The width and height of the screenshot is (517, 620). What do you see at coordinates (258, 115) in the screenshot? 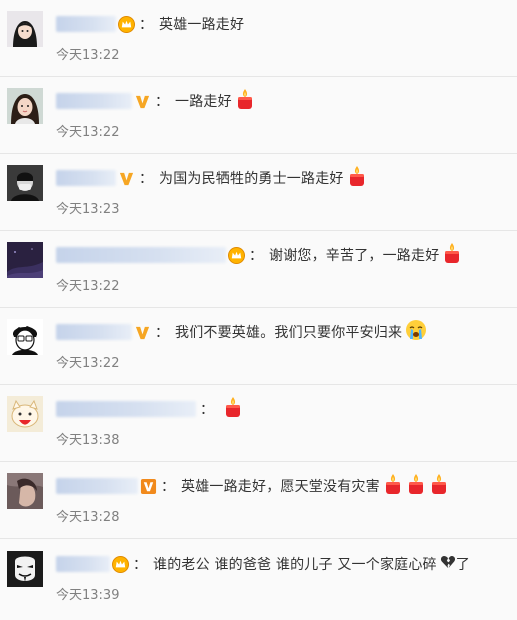
I see `comment-item: ： 一路走好 今天13:22` at bounding box center [258, 115].